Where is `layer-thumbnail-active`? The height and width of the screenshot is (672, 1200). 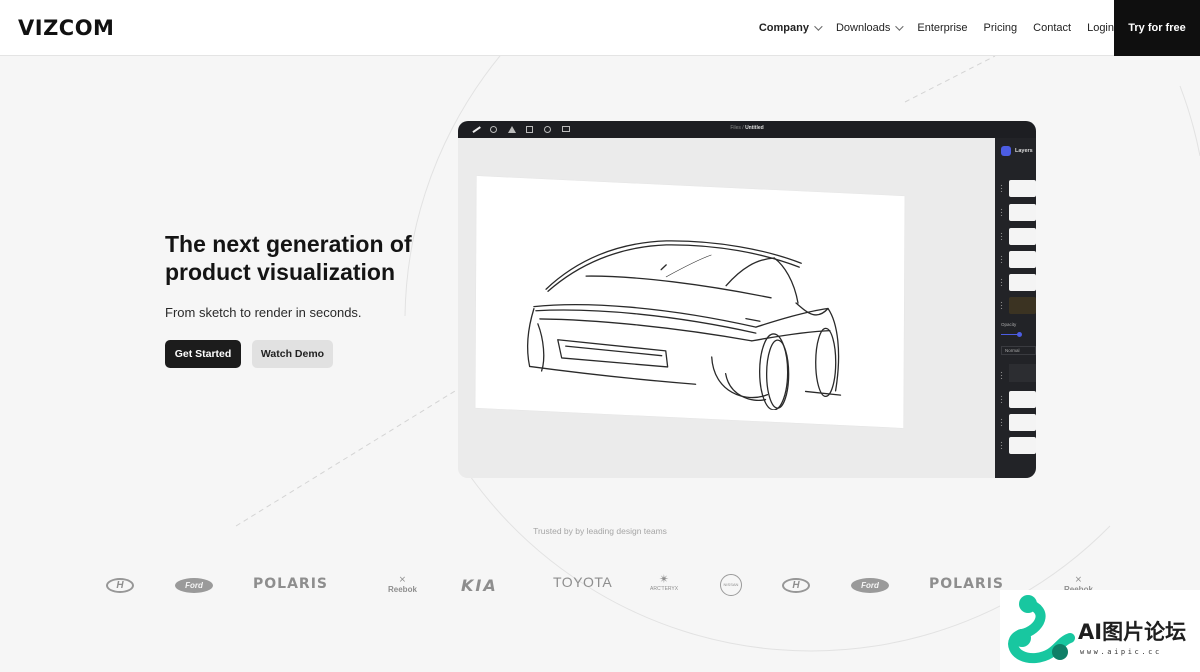 layer-thumbnail-active is located at coordinates (1022, 305).